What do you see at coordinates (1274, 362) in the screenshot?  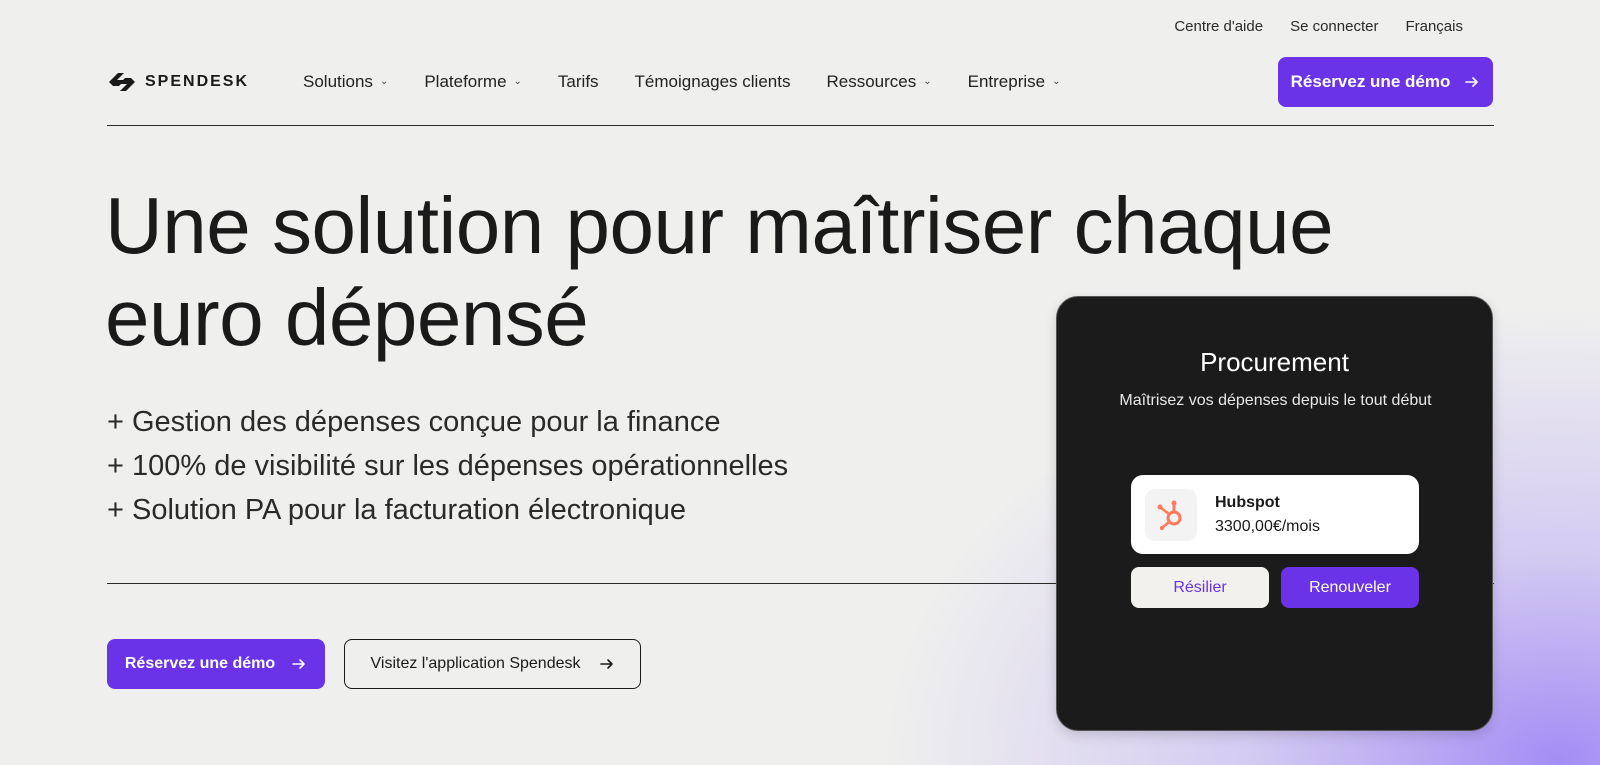 I see `card-title: Procurement` at bounding box center [1274, 362].